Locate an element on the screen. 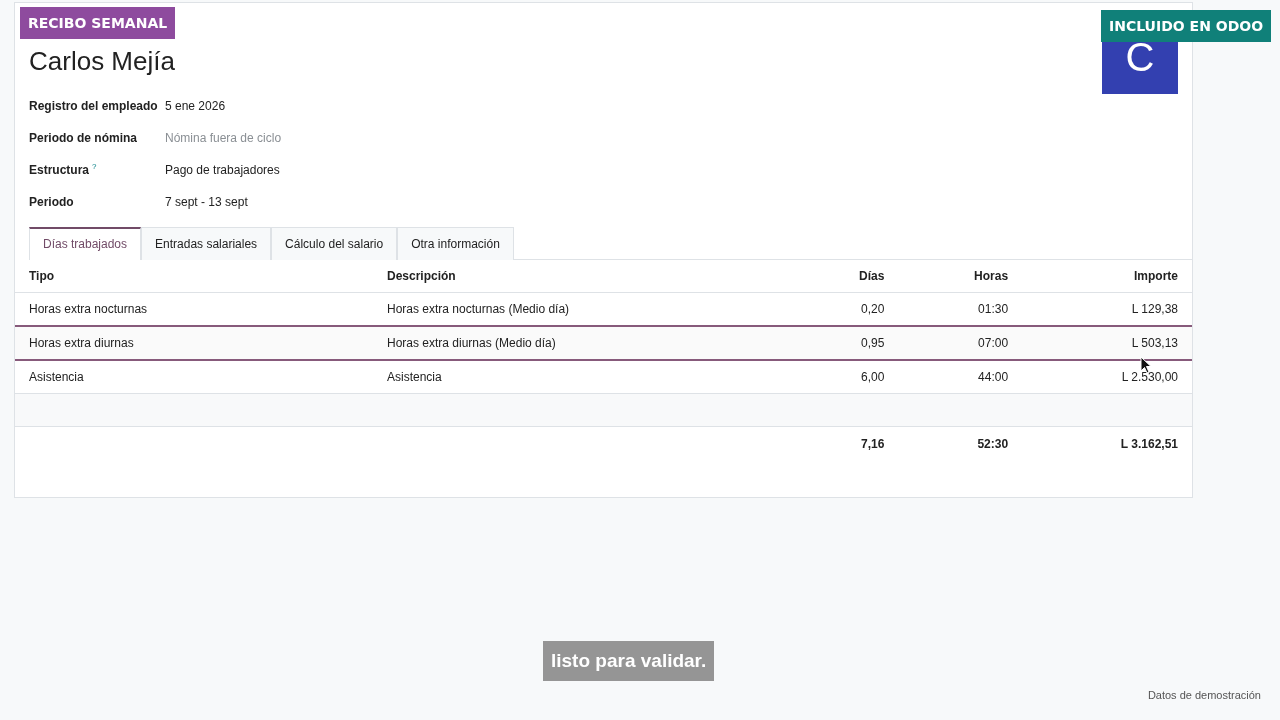 The image size is (1280, 720). field-label: Registro del empleado is located at coordinates (93, 106).